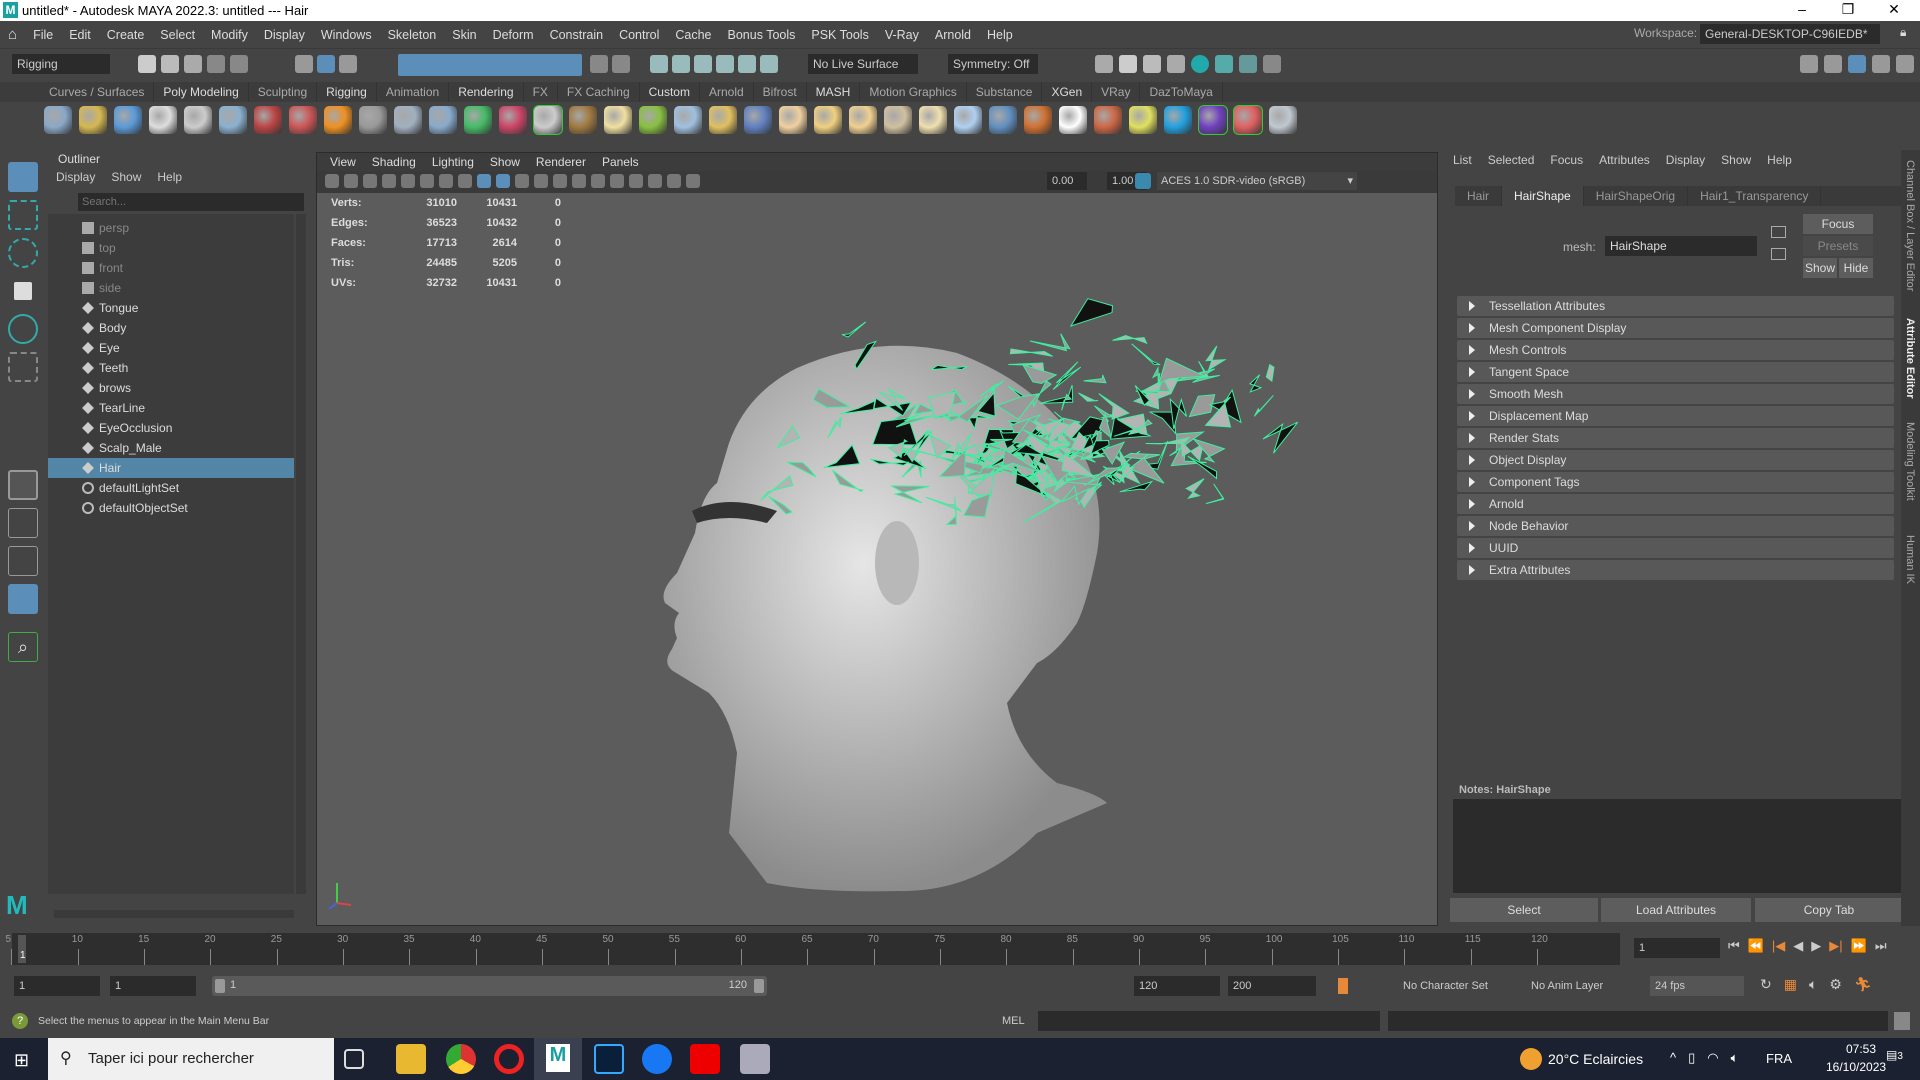  What do you see at coordinates (727, 92) in the screenshot?
I see `shelf-tab-arnold: Arnold` at bounding box center [727, 92].